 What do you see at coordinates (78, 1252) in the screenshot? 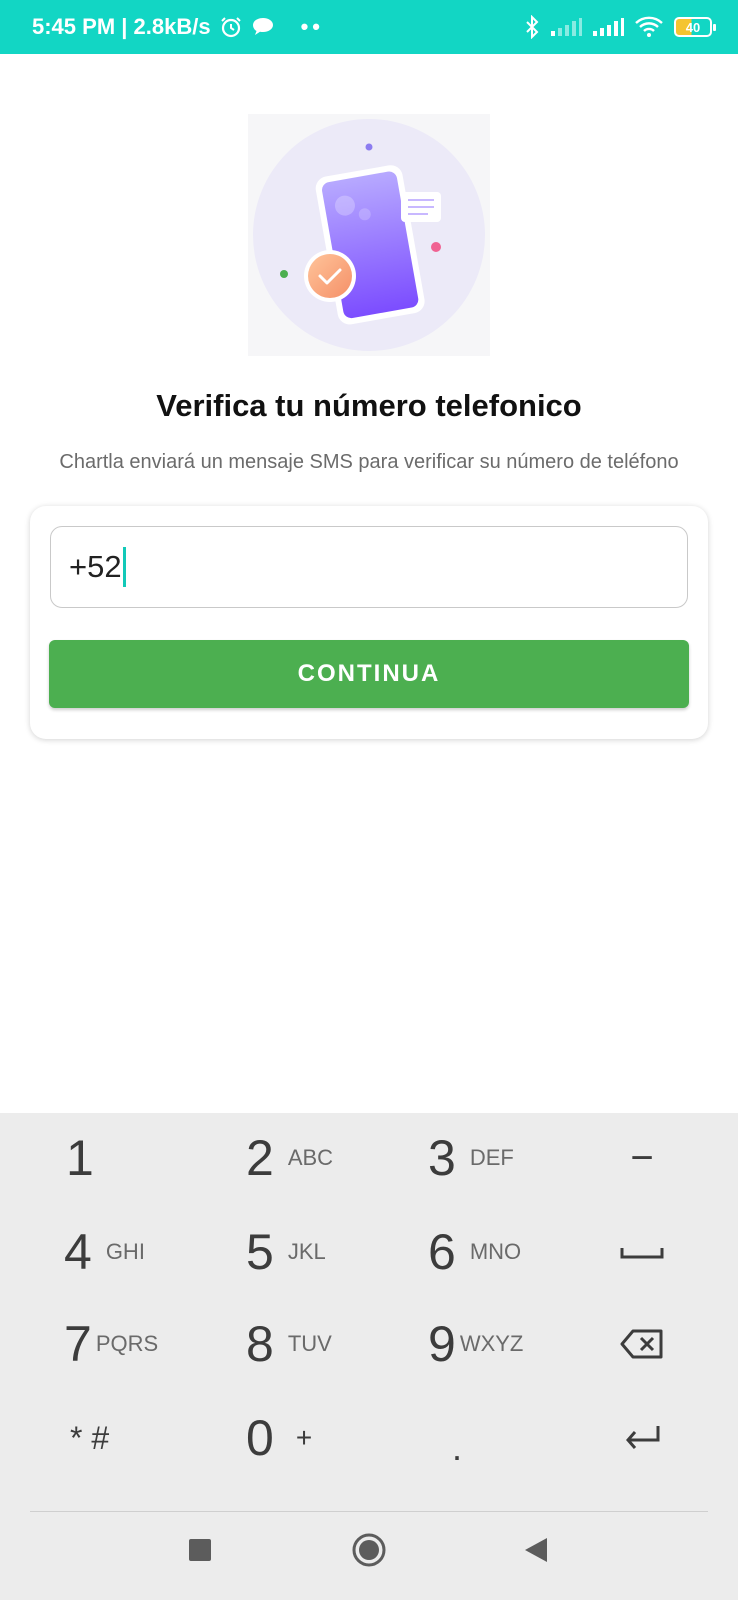
I see `key-digit: 4` at bounding box center [78, 1252].